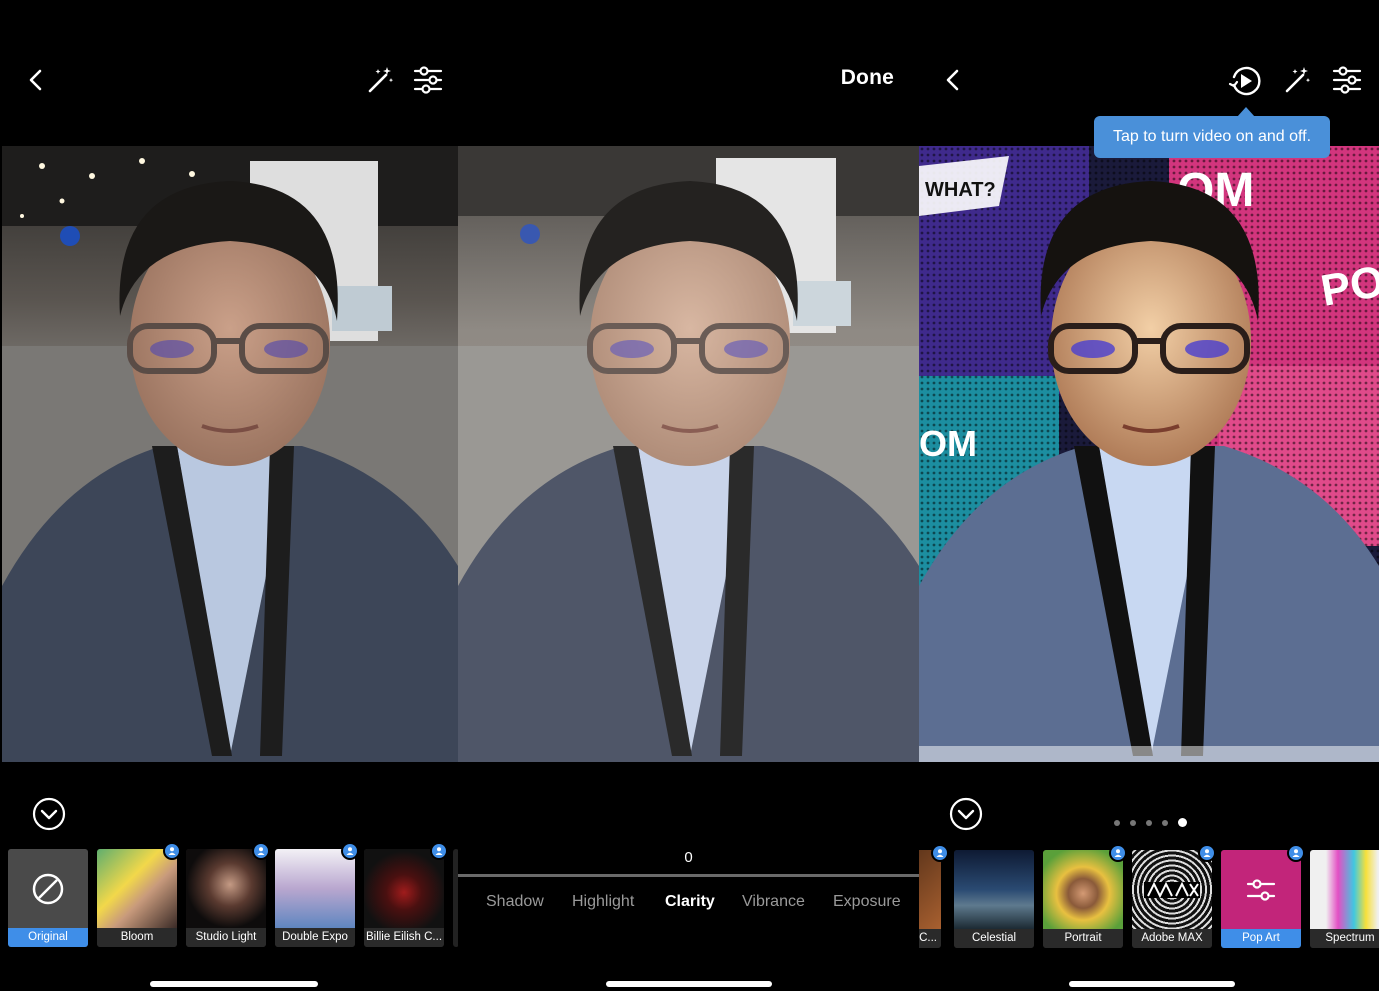  Describe the element at coordinates (1344, 938) in the screenshot. I see `filter-label: Spectrum` at that location.